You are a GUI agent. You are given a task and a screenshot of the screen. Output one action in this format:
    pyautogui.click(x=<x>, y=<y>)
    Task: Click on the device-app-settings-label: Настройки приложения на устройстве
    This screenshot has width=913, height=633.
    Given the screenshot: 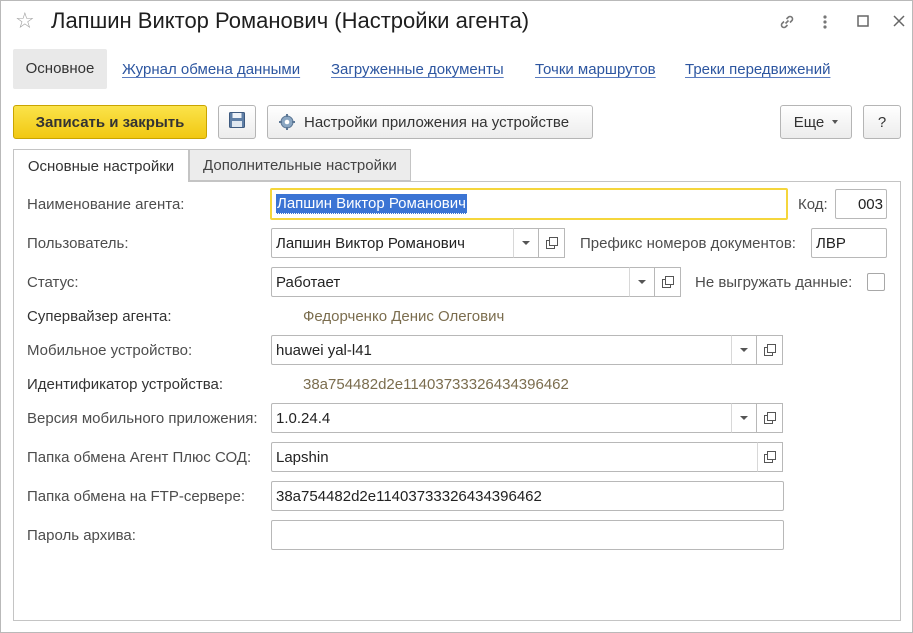 What is the action you would take?
    pyautogui.click(x=437, y=122)
    